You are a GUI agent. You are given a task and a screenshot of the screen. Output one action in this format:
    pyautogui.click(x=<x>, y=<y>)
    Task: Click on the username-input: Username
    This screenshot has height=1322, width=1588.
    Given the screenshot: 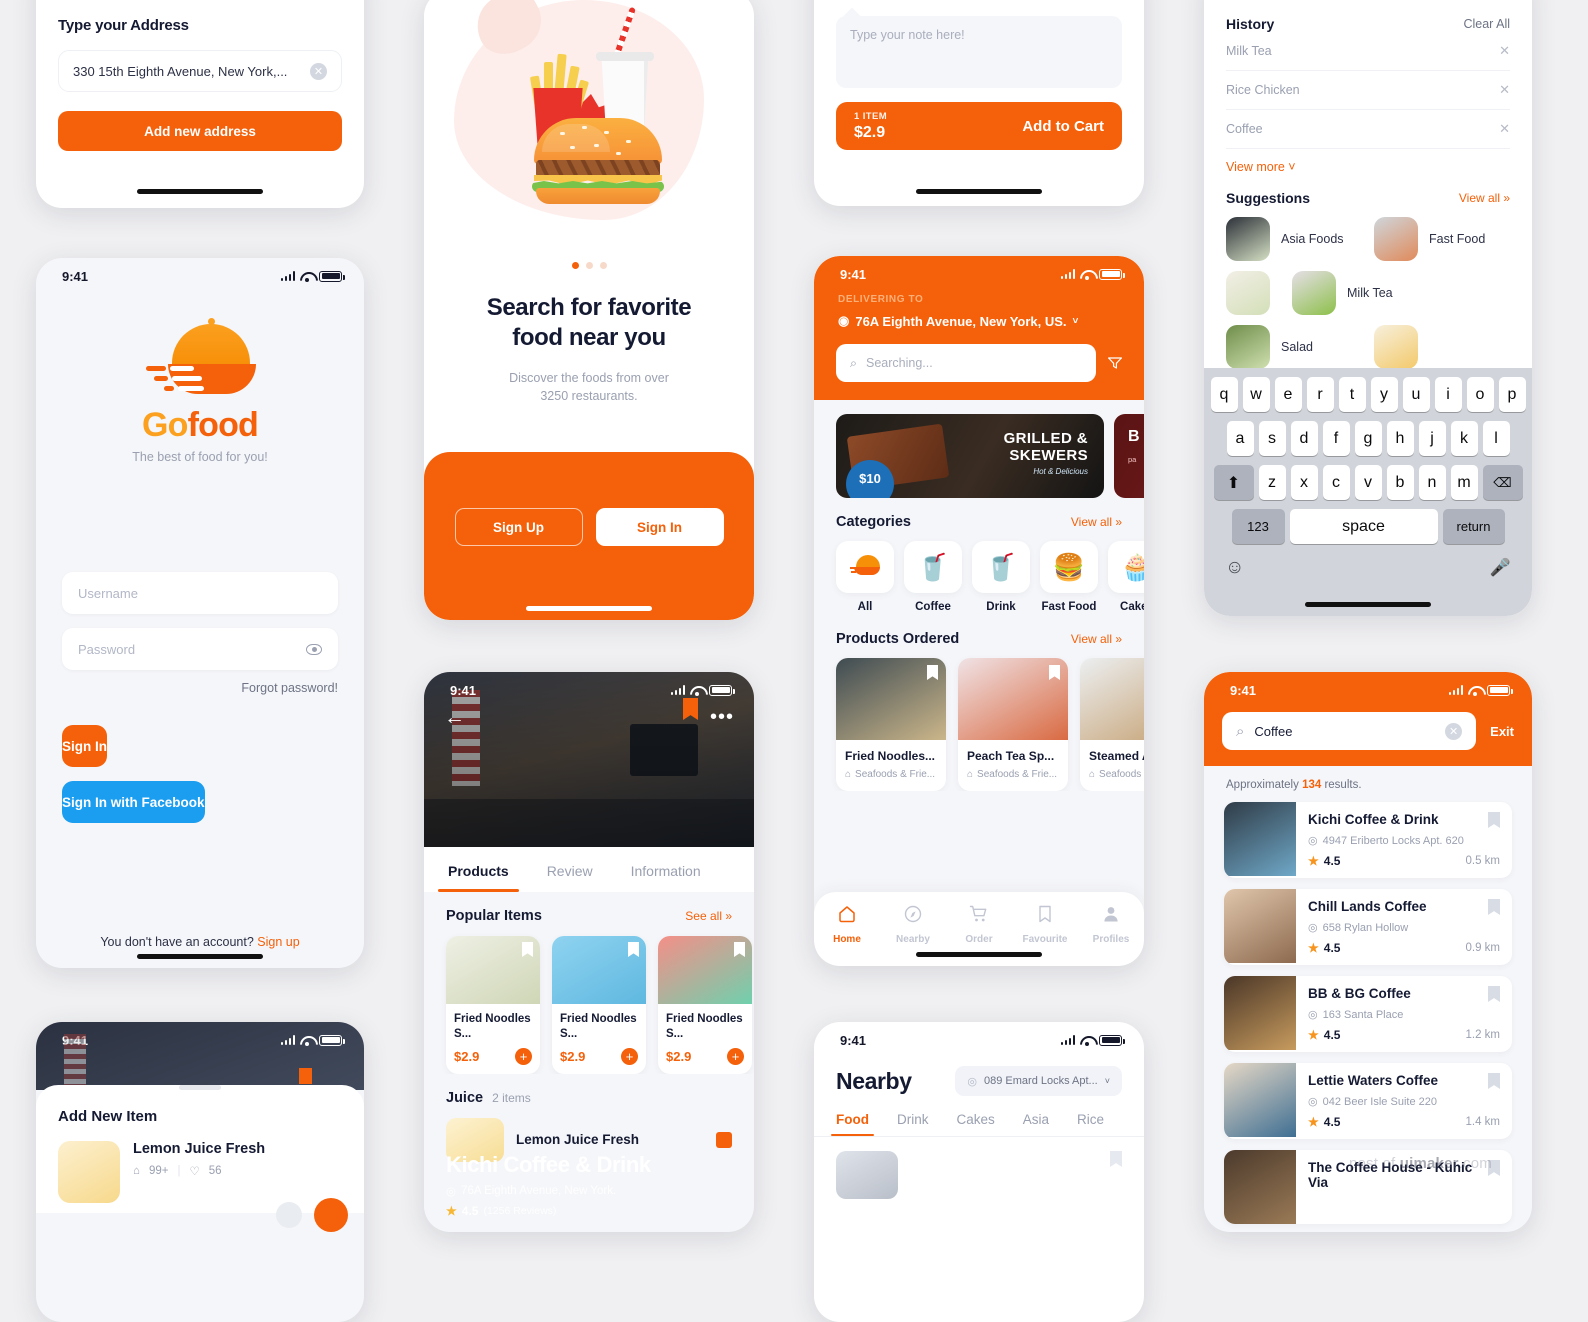 What is the action you would take?
    pyautogui.click(x=200, y=593)
    